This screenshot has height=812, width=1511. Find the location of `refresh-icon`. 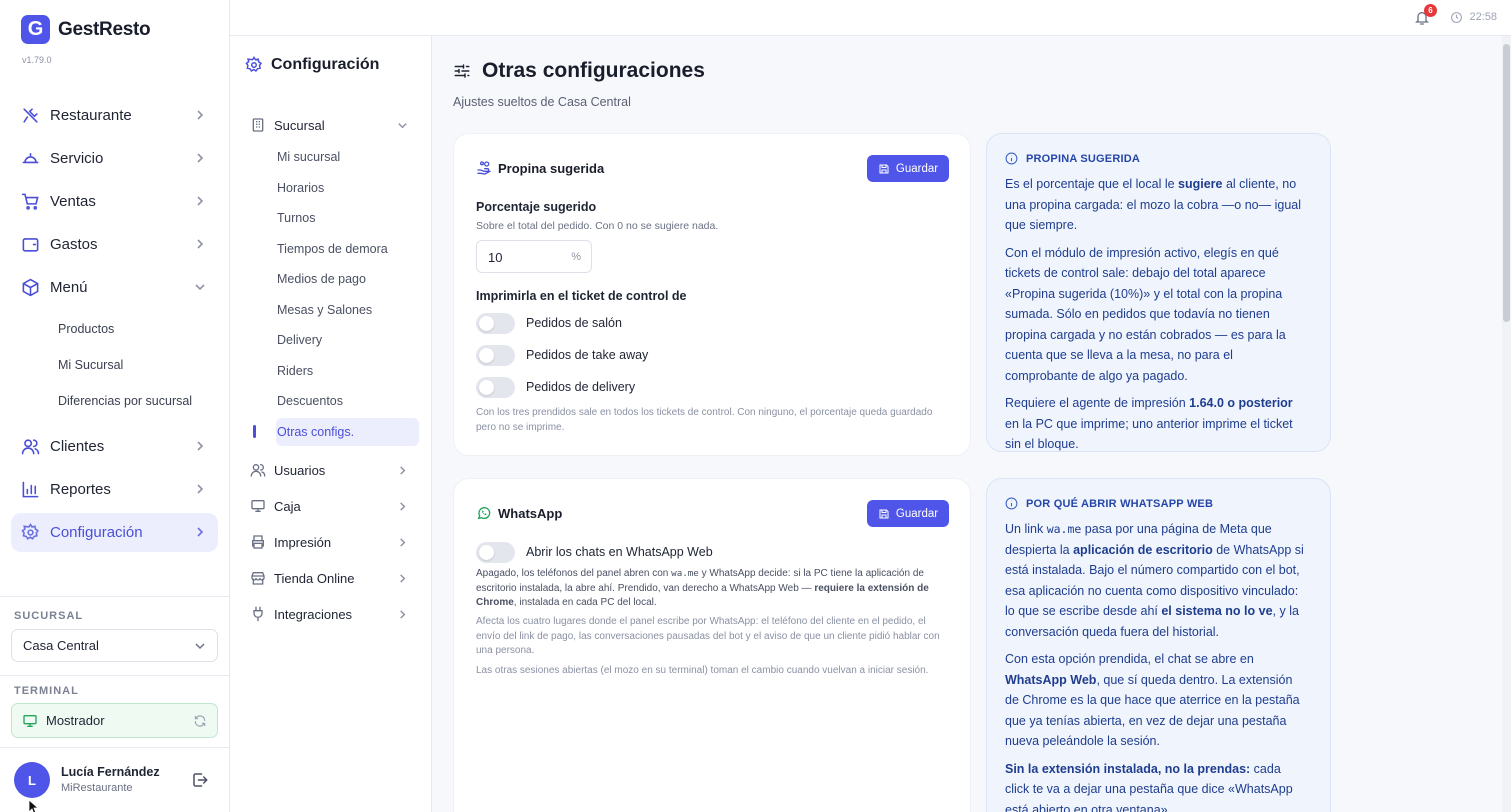

refresh-icon is located at coordinates (200, 721).